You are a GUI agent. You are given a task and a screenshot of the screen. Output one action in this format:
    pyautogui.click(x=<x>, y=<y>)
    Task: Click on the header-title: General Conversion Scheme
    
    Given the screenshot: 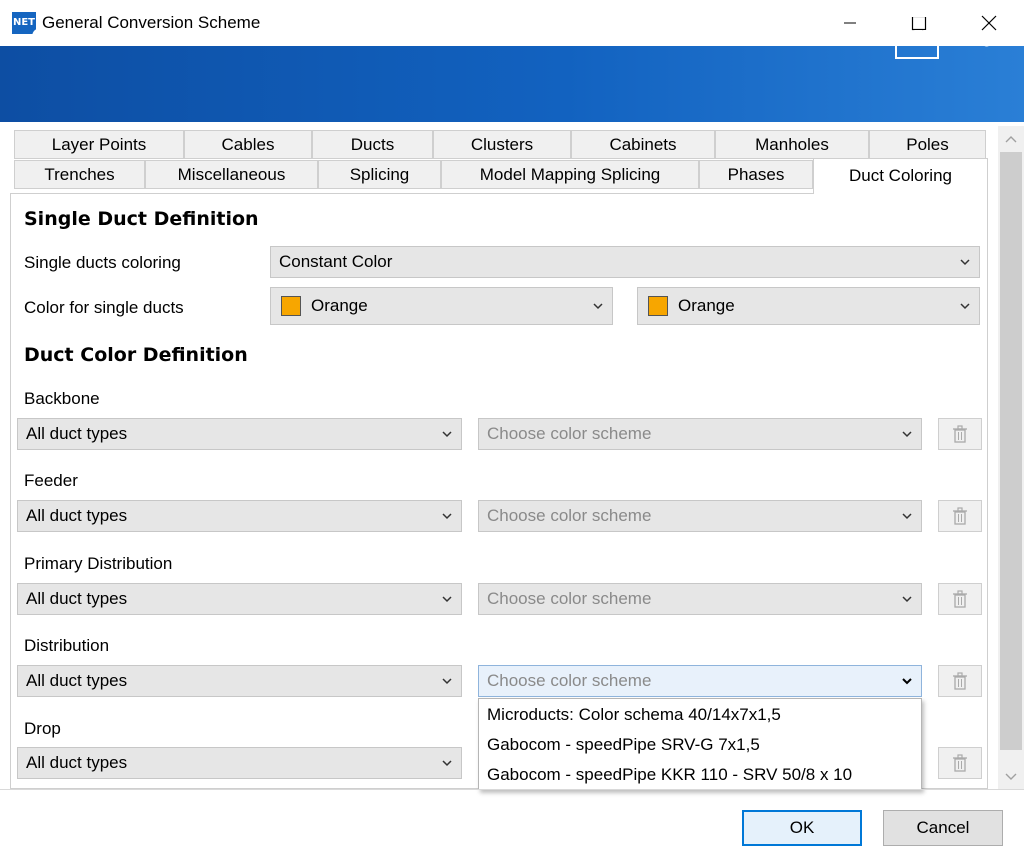 What is the action you would take?
    pyautogui.click(x=205, y=38)
    